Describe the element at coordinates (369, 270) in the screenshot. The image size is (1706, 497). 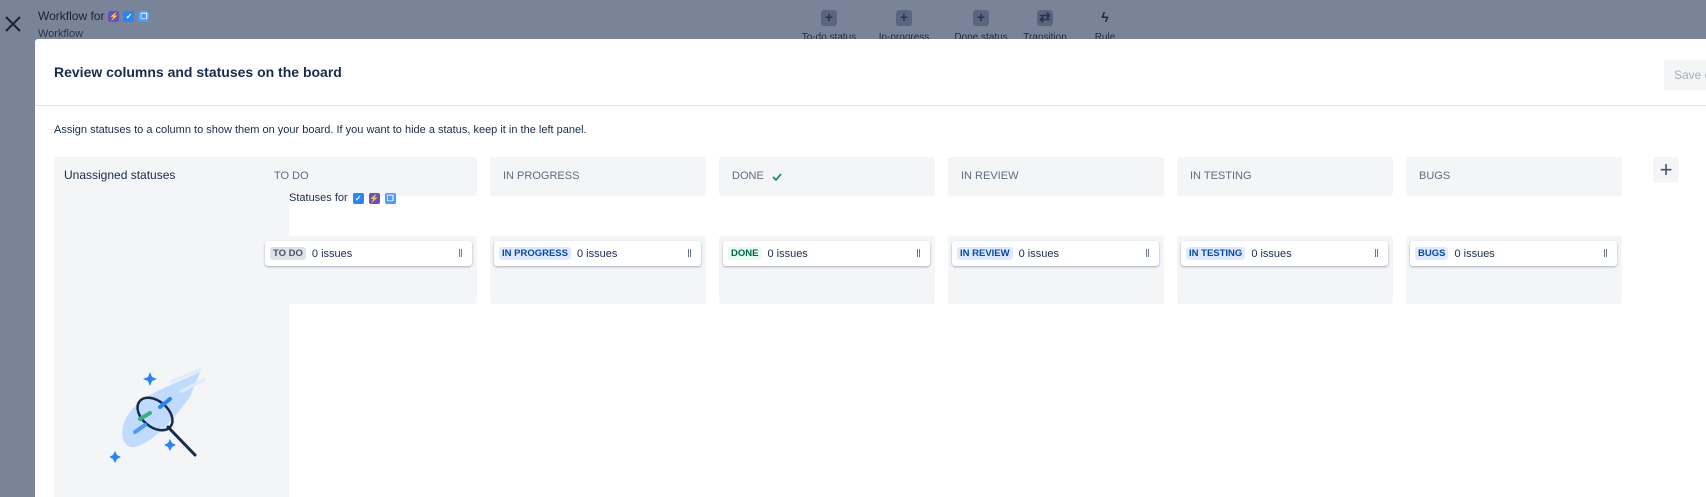
I see `status-area-todo: TO DO 0 issues` at that location.